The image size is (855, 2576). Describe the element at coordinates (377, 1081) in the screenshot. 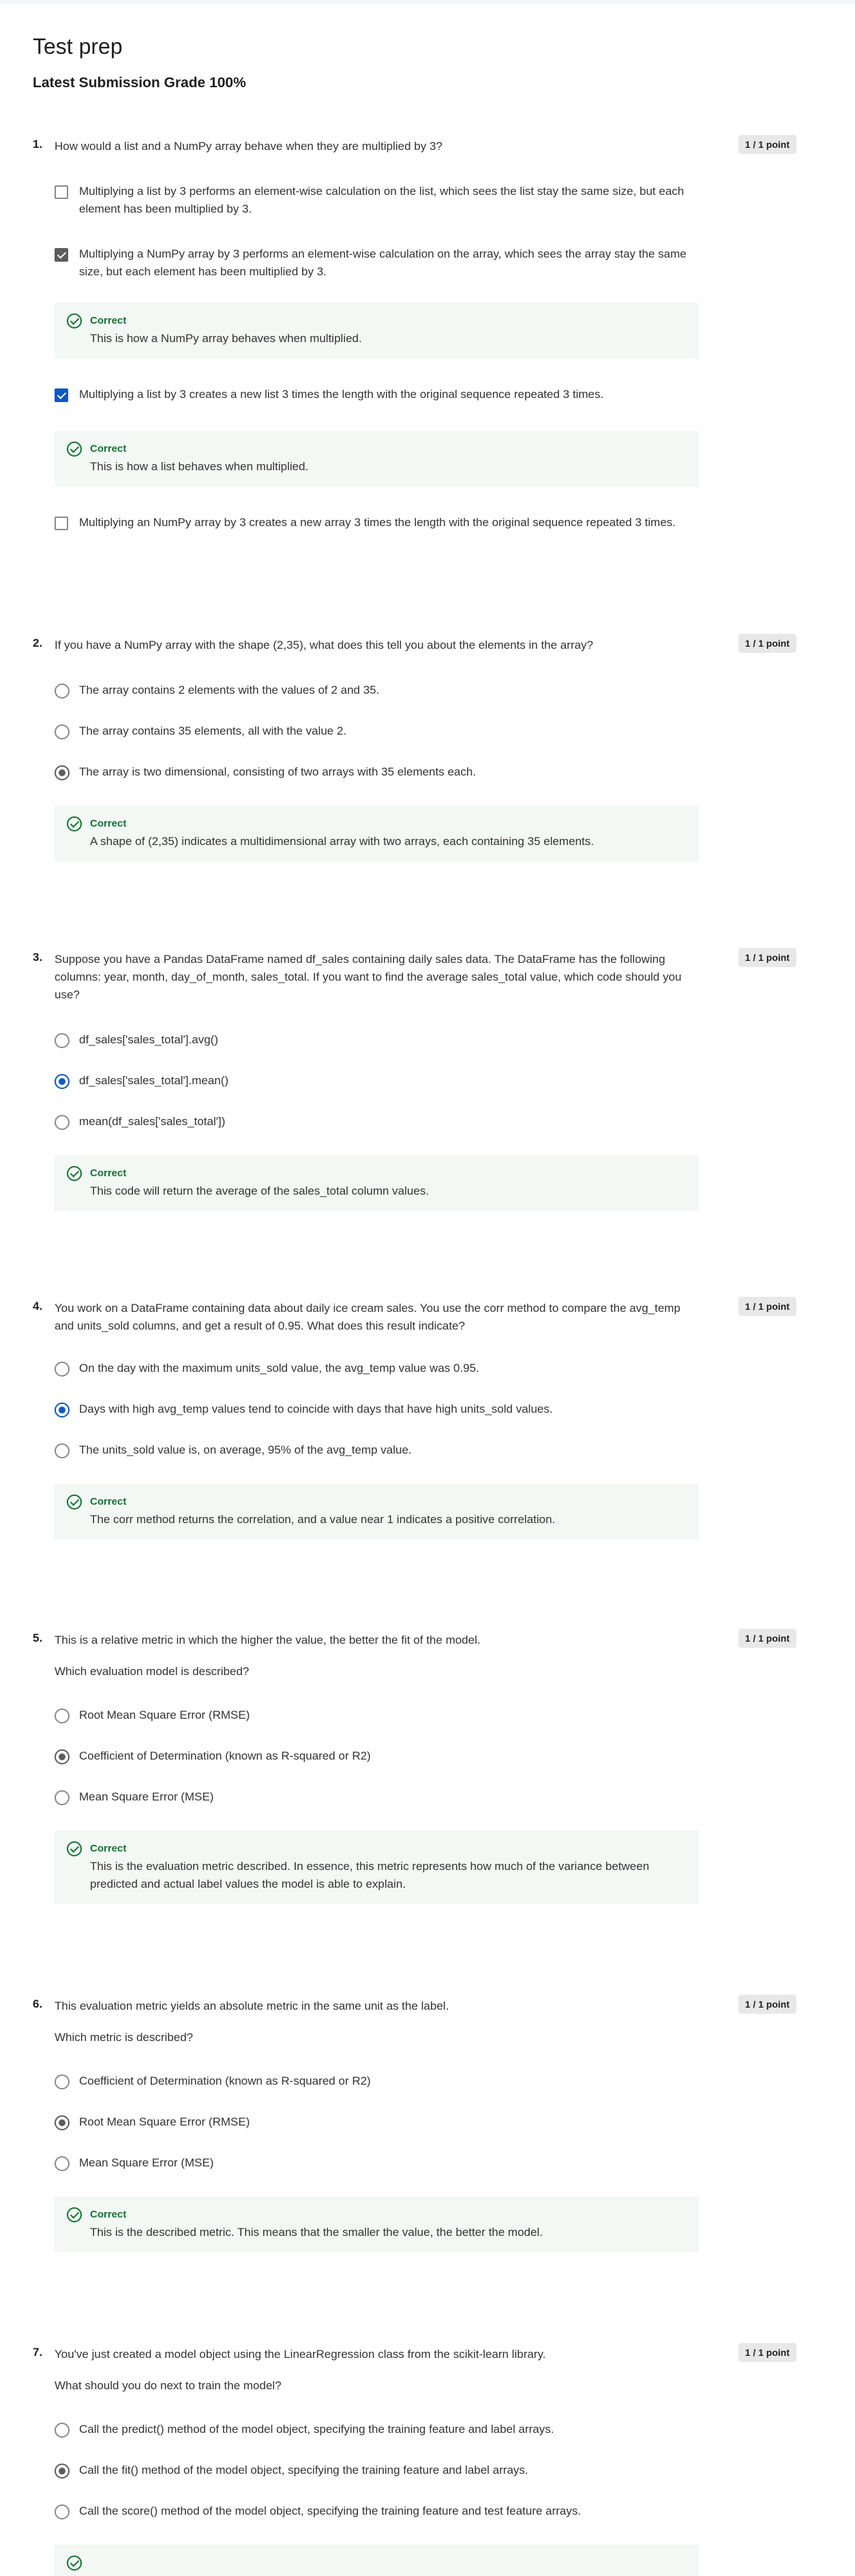

I see `option-2: df_sales['sales_total'].mean()` at that location.